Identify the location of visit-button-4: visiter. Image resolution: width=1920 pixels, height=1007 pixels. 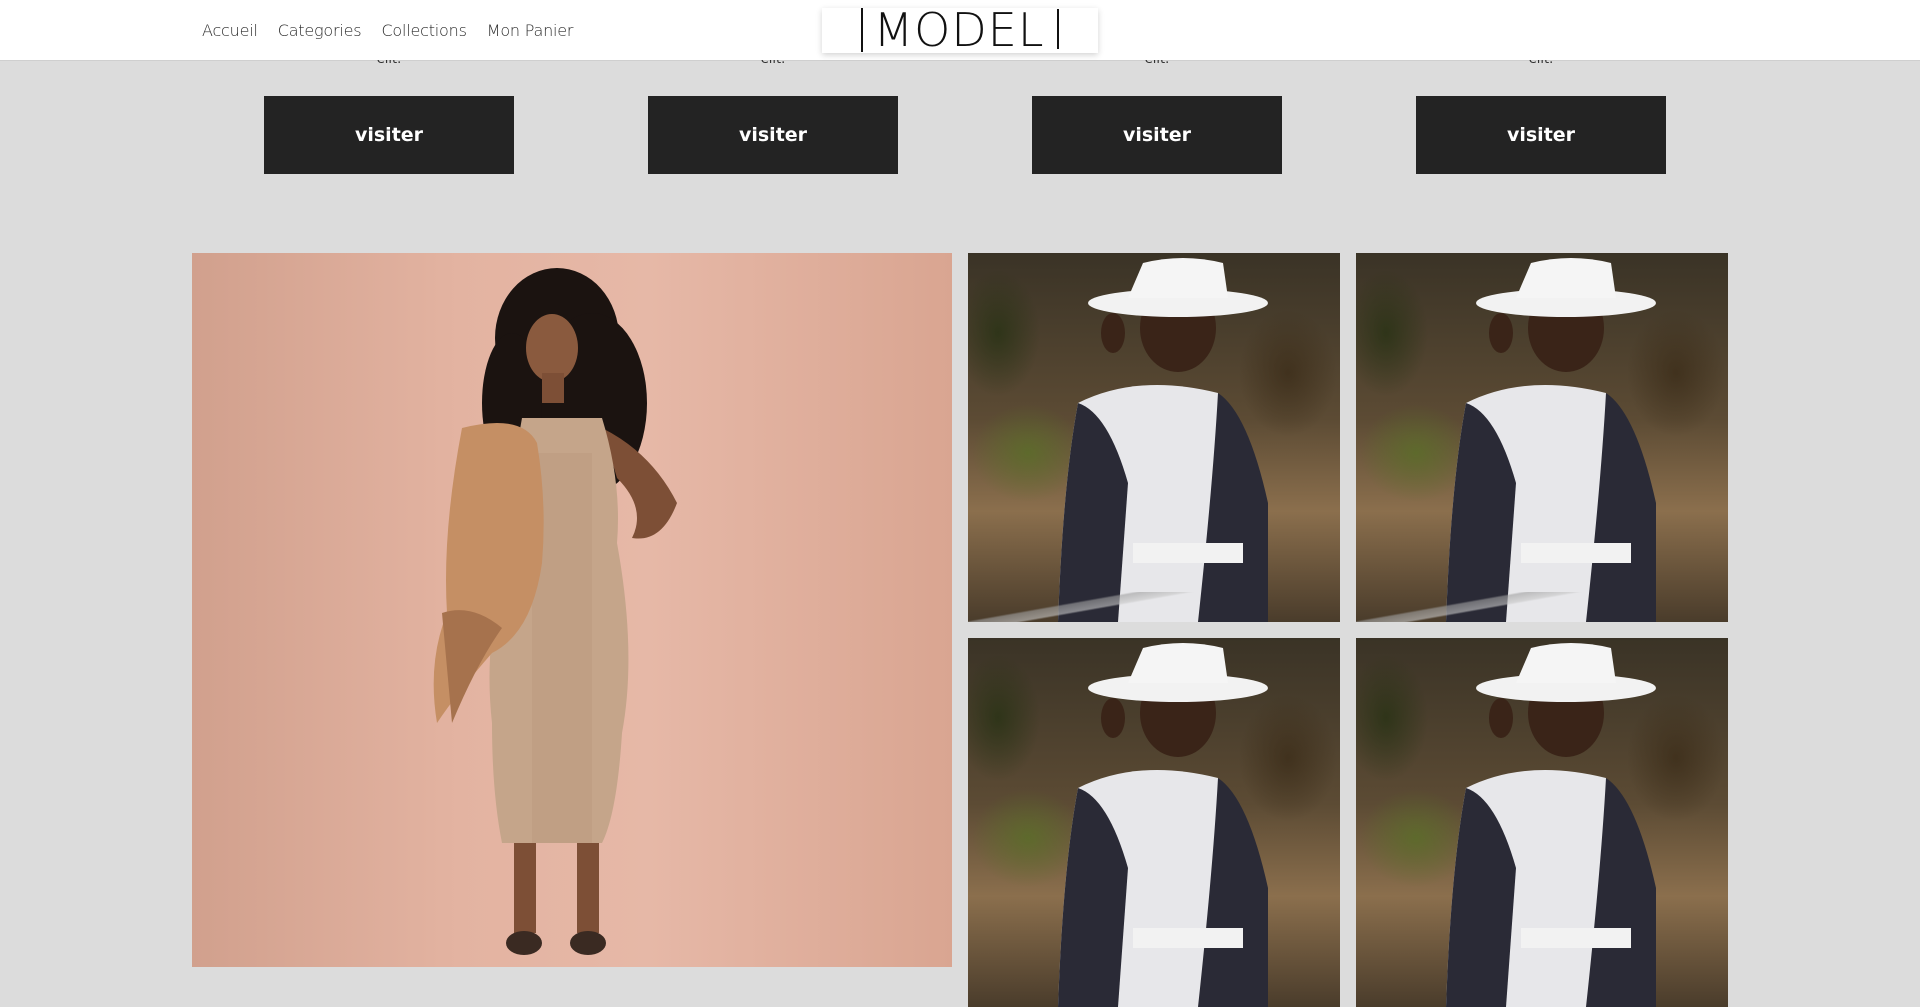
(1541, 135).